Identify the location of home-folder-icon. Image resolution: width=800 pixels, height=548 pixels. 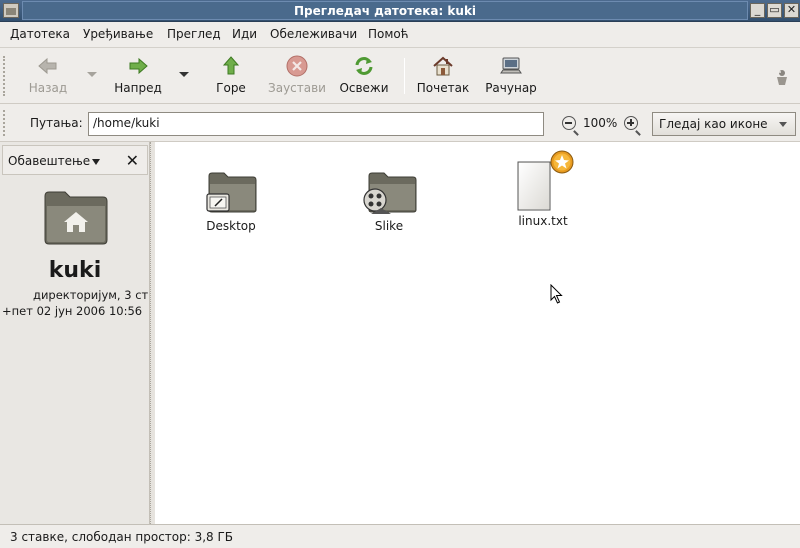
(76, 218).